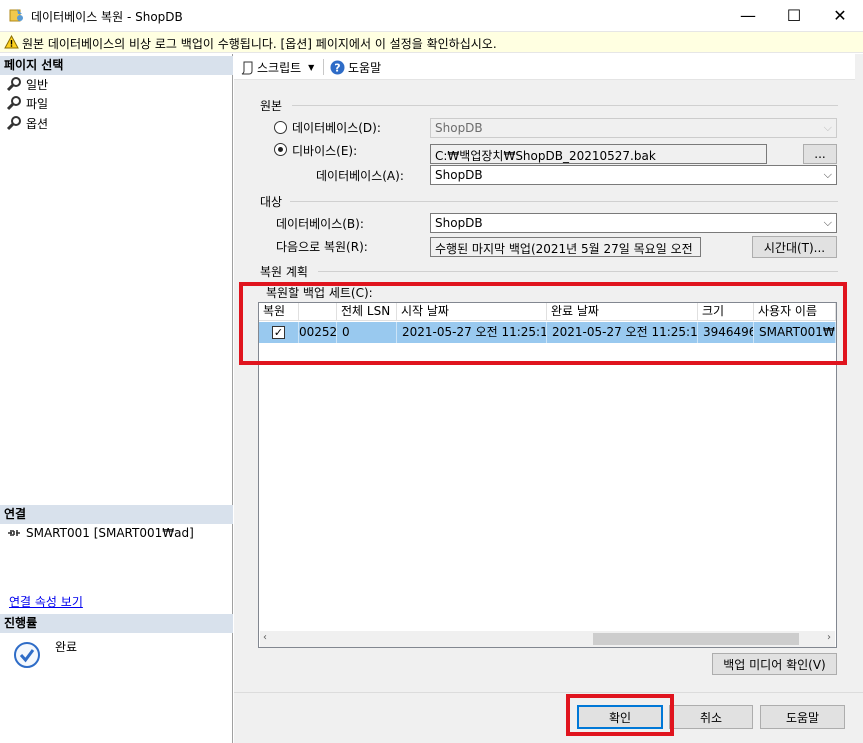 This screenshot has width=863, height=743. What do you see at coordinates (27, 655) in the screenshot?
I see `success-check-icon` at bounding box center [27, 655].